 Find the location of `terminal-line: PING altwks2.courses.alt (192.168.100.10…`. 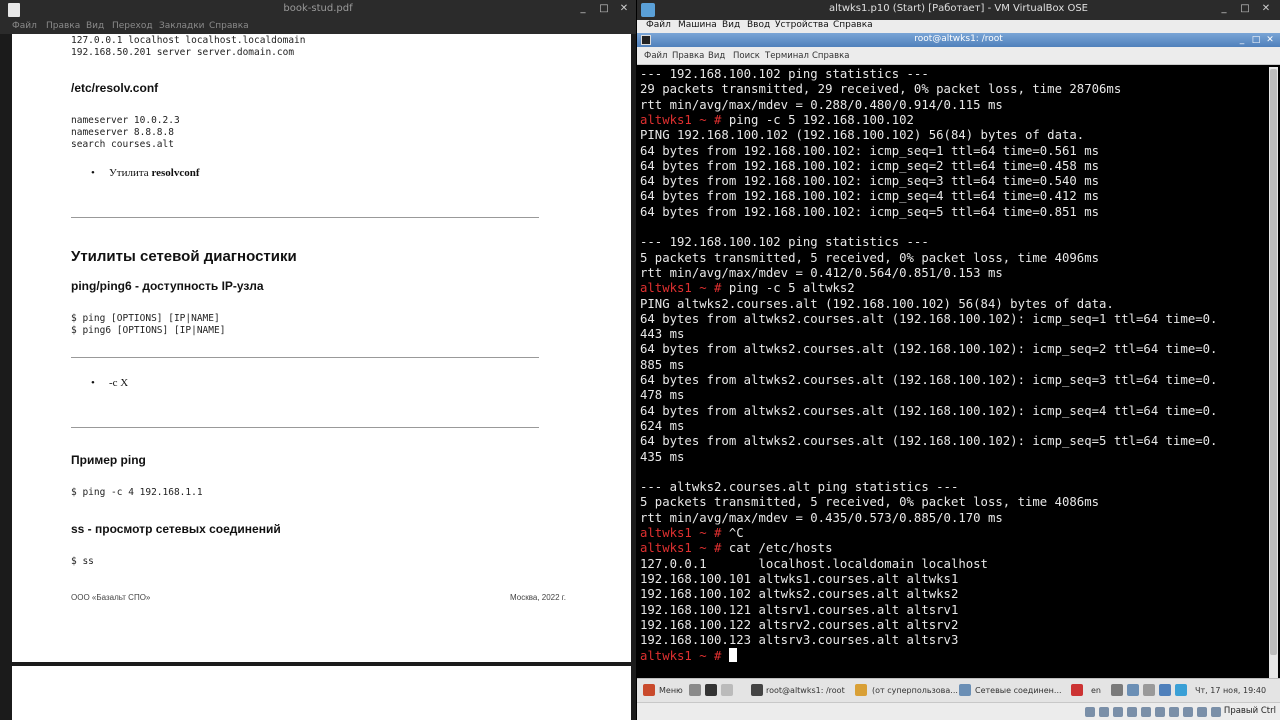

terminal-line: PING altwks2.courses.alt (192.168.100.10… is located at coordinates (877, 304).